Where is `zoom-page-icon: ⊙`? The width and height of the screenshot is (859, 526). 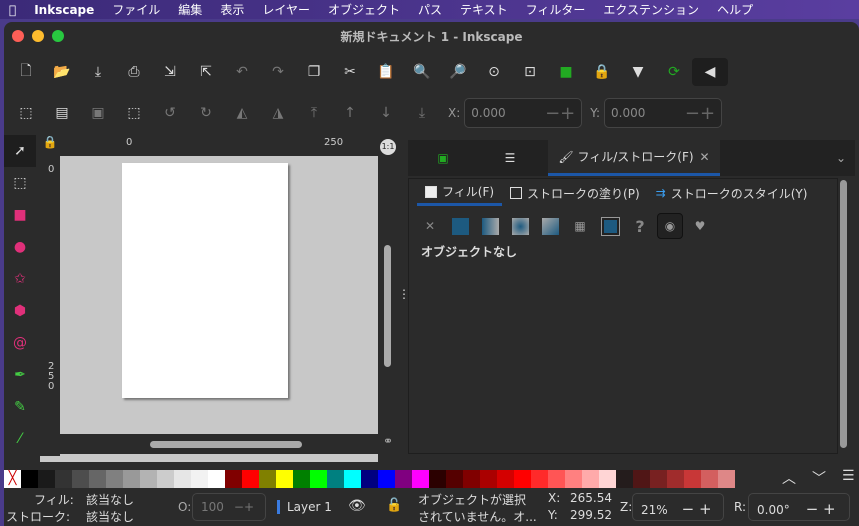 zoom-page-icon: ⊙ is located at coordinates (494, 72).